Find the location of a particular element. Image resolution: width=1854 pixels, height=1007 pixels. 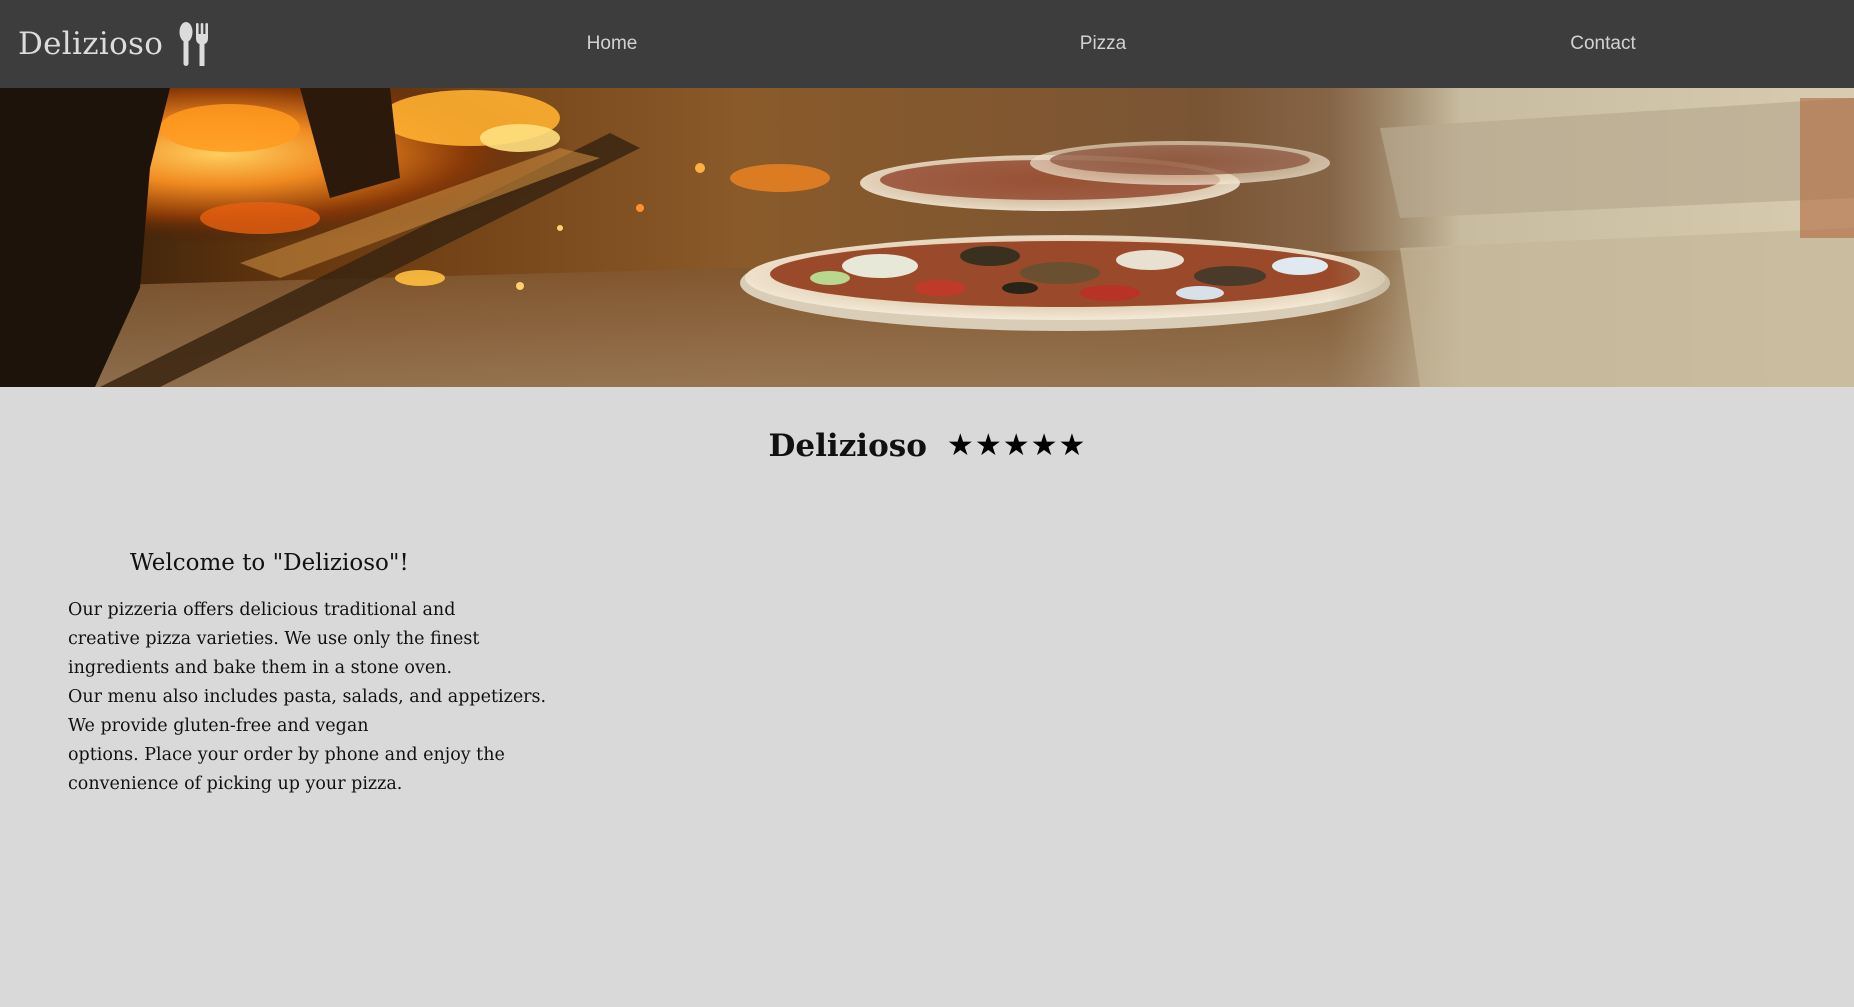

navbar: Delizioso Home Pizza Contact is located at coordinates (927, 44).